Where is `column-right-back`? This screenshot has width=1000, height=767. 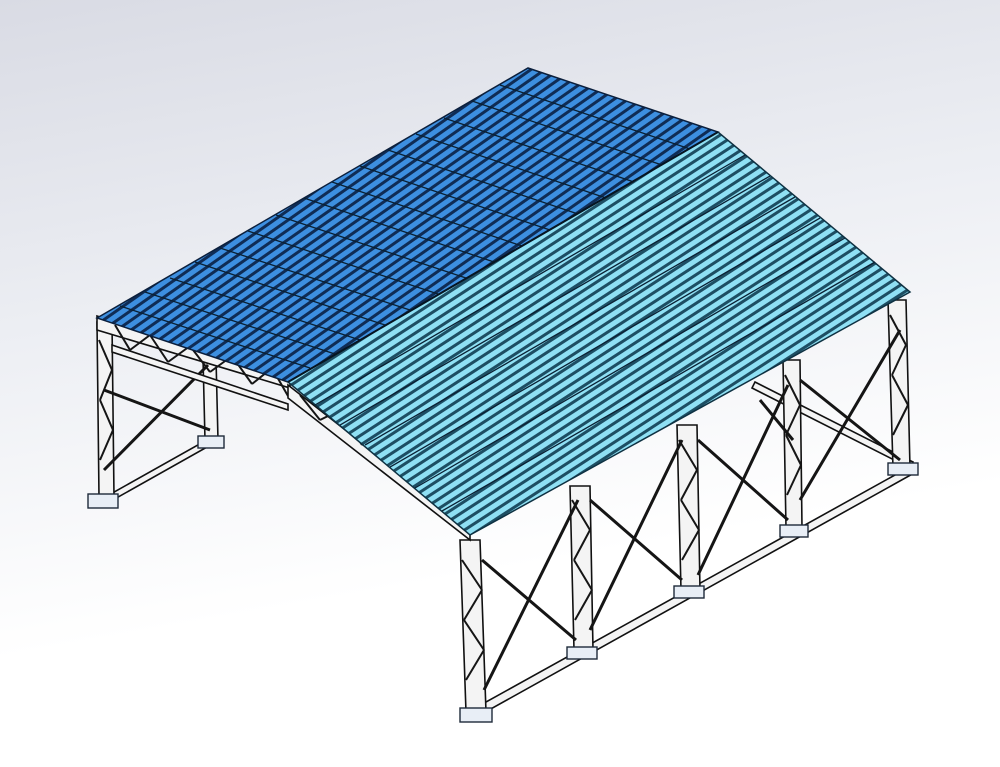
column-right-back is located at coordinates (899, 384).